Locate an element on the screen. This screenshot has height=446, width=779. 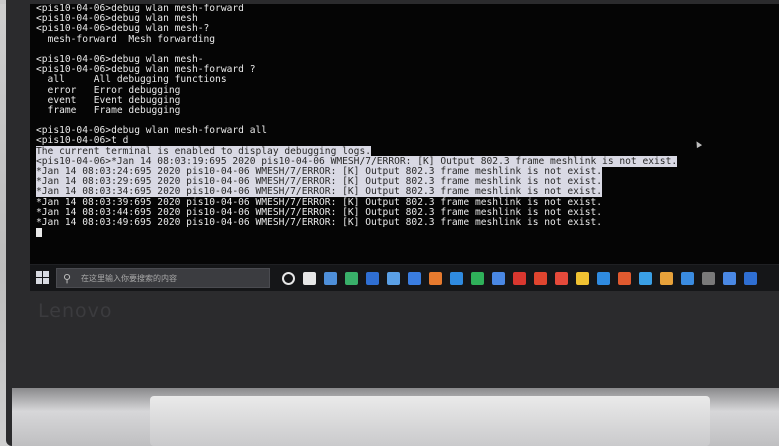
taskbar-apps is located at coordinates (519, 278).